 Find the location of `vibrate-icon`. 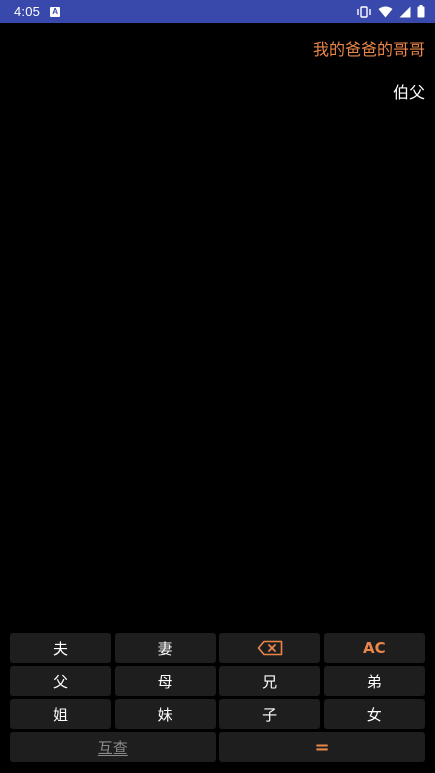

vibrate-icon is located at coordinates (364, 11).